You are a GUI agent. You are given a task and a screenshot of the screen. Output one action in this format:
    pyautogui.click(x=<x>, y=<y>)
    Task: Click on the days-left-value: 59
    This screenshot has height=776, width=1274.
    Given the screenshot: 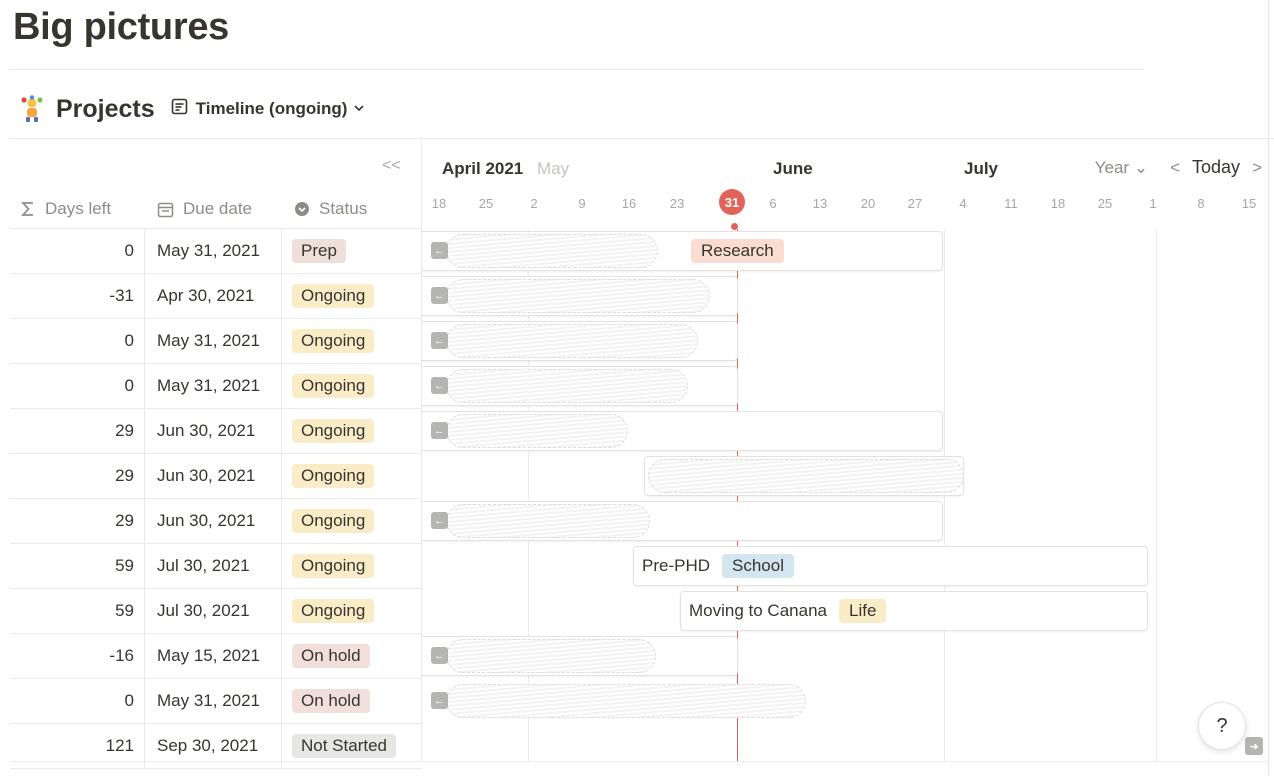 What is the action you would take?
    pyautogui.click(x=124, y=610)
    